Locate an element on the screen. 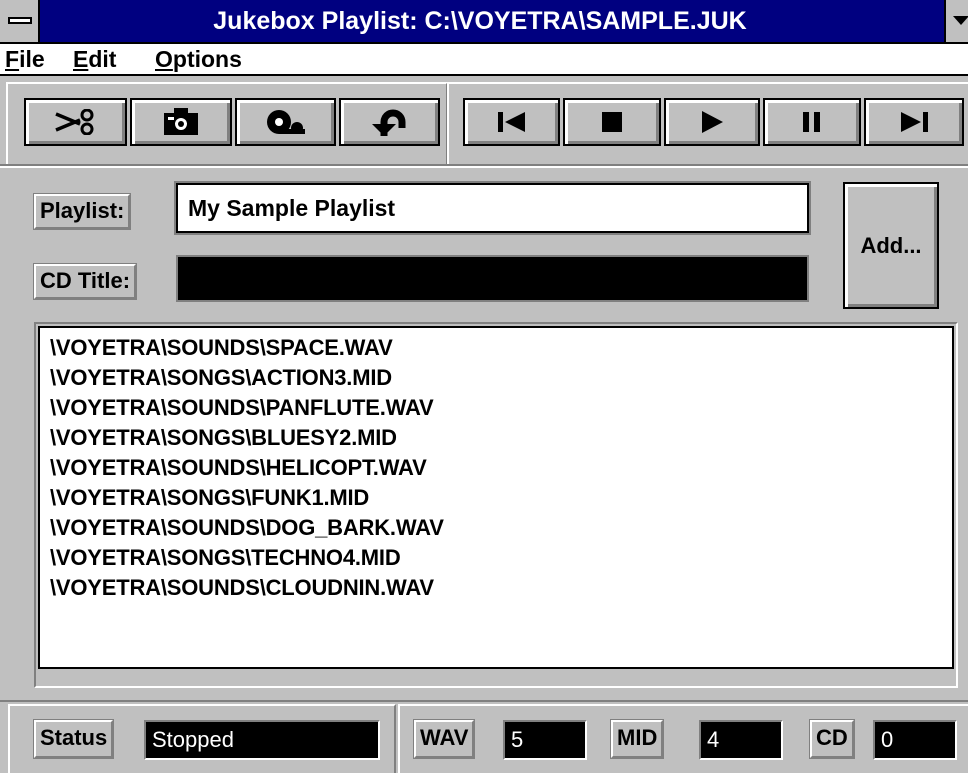 The image size is (968, 773). undo-icon is located at coordinates (388, 122).